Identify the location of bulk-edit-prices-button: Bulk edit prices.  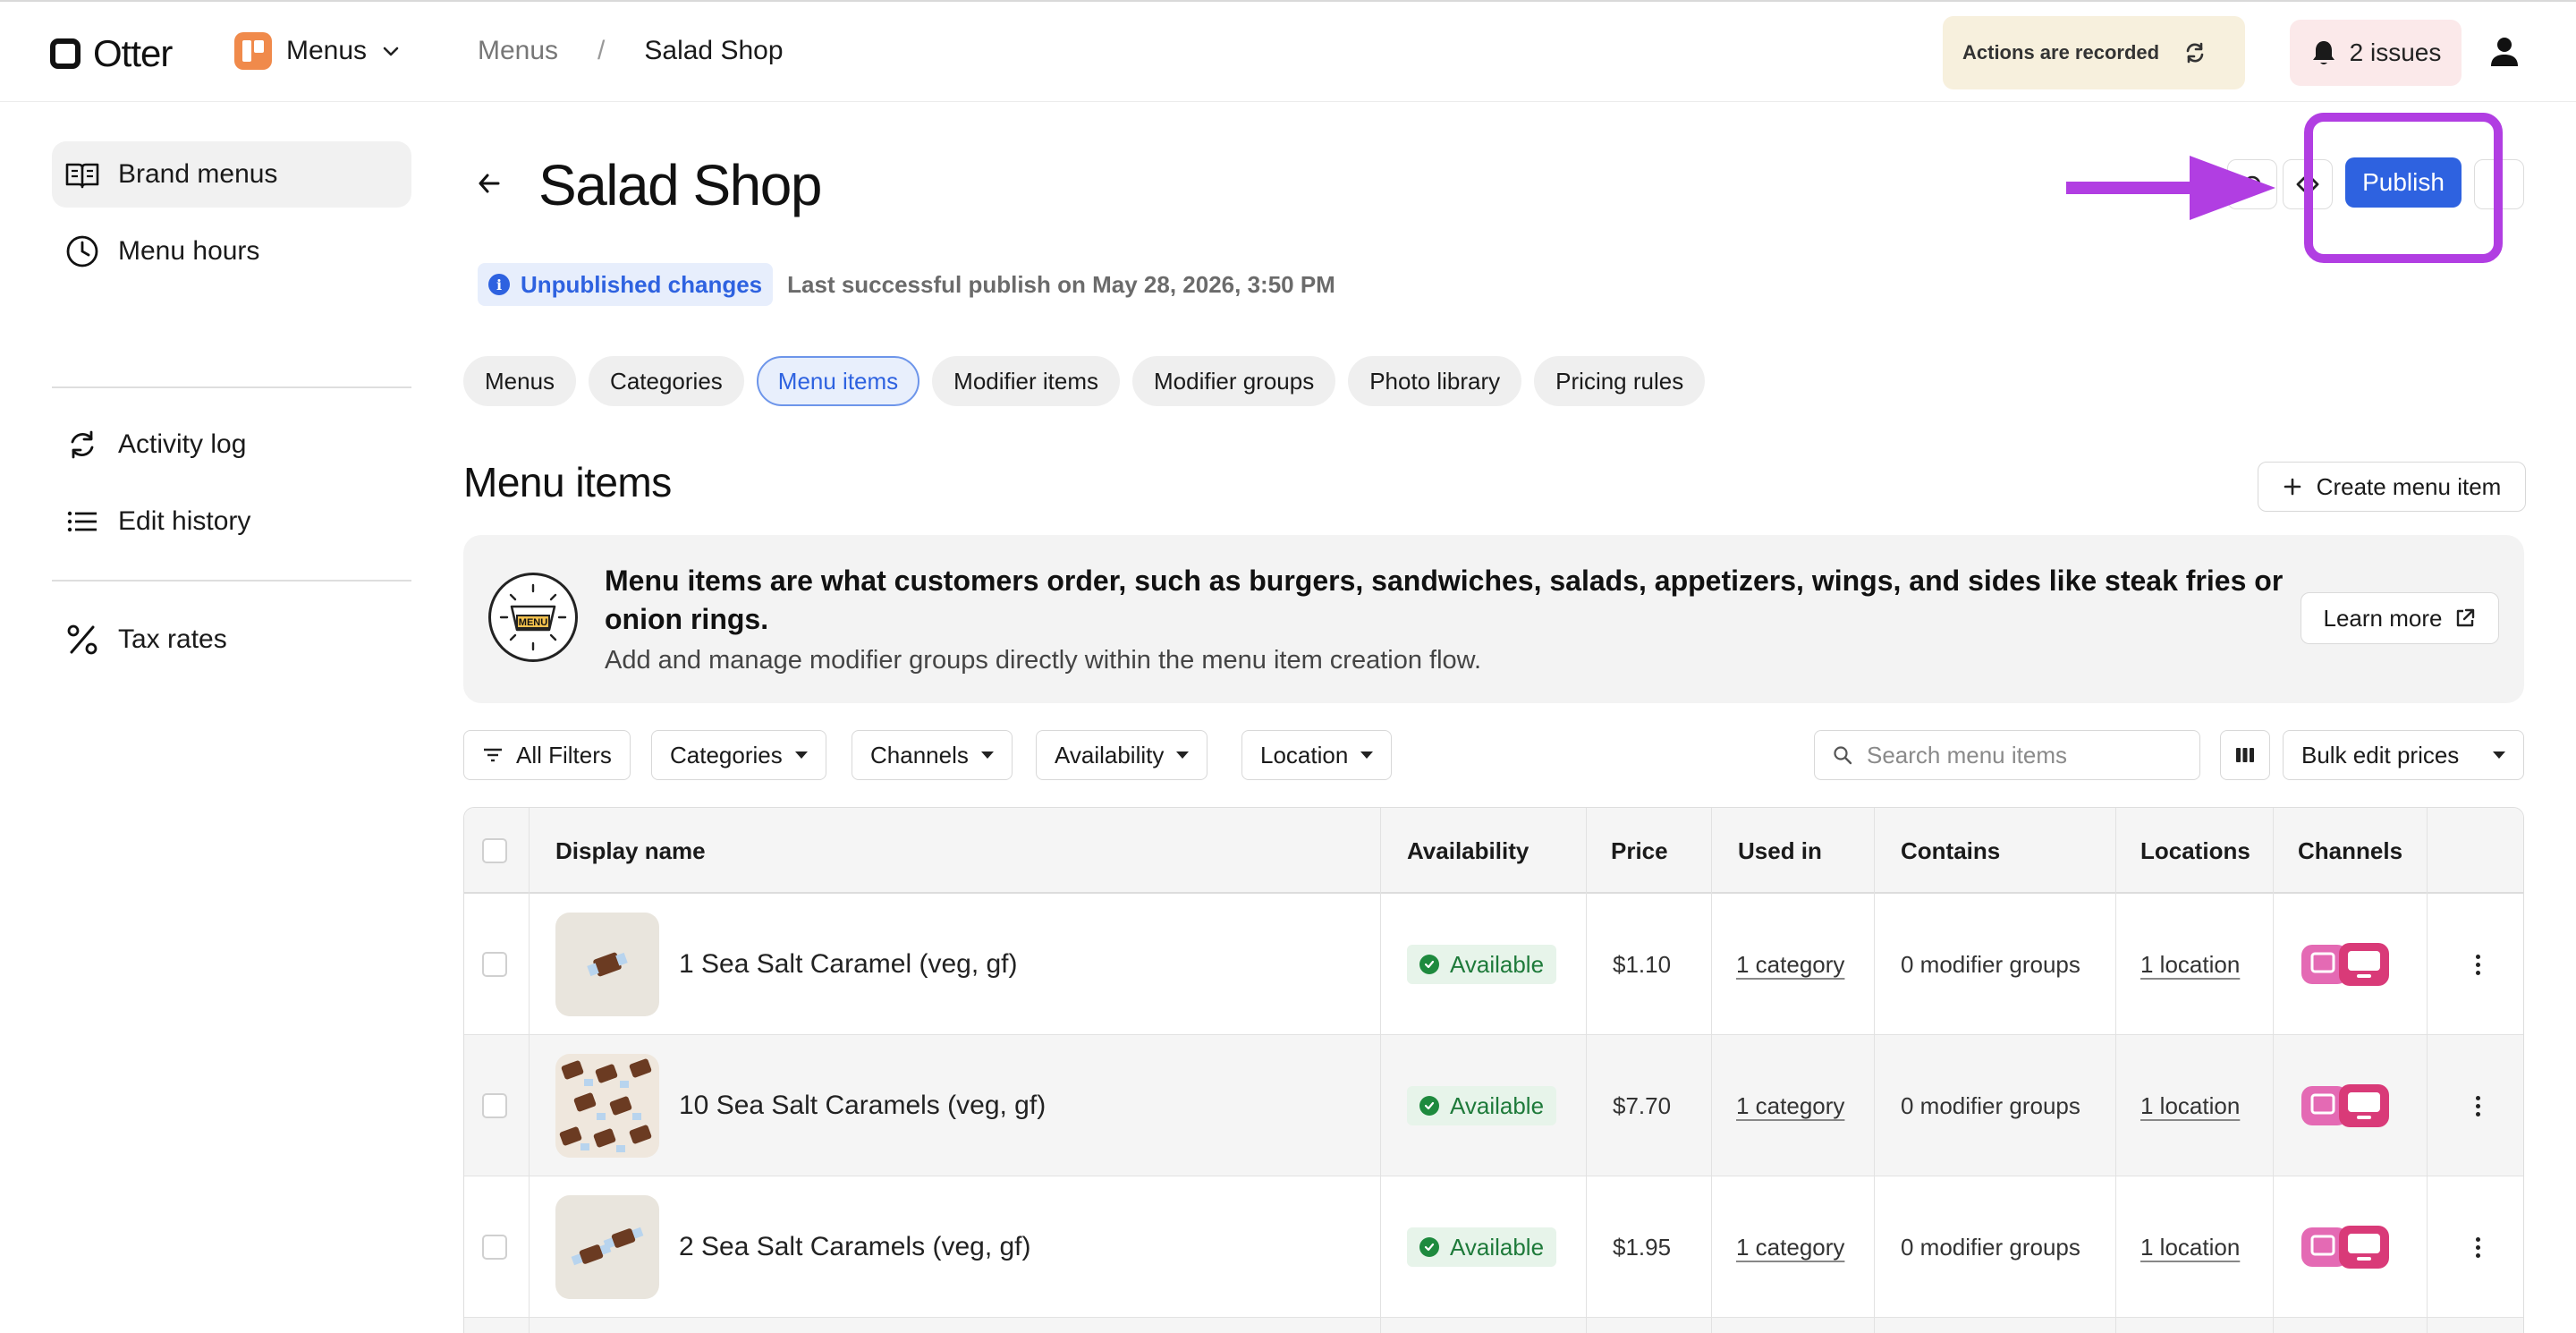
(2403, 755).